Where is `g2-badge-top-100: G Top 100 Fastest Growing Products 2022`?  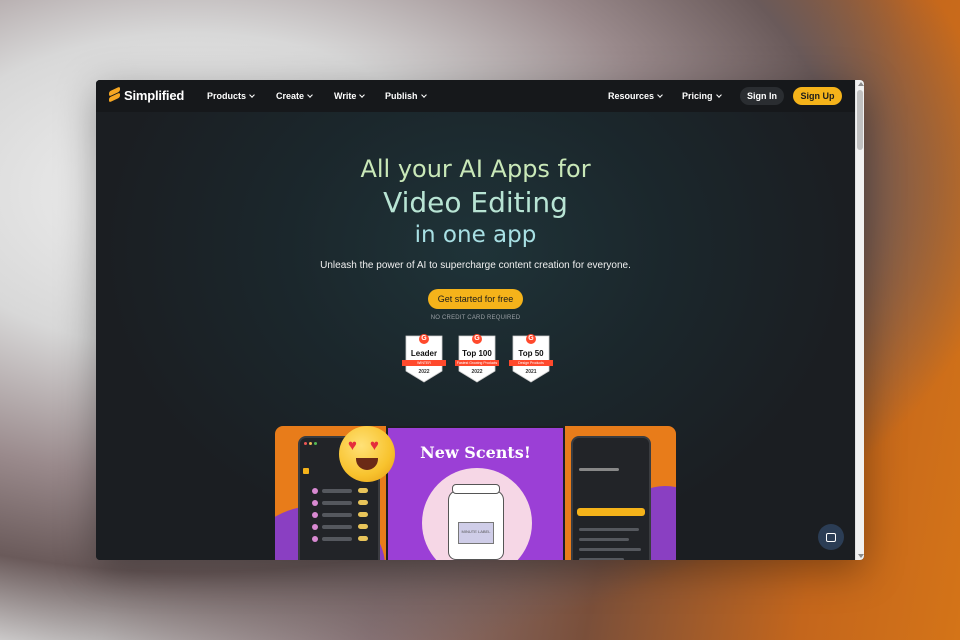 g2-badge-top-100: G Top 100 Fastest Growing Products 2022 is located at coordinates (477, 358).